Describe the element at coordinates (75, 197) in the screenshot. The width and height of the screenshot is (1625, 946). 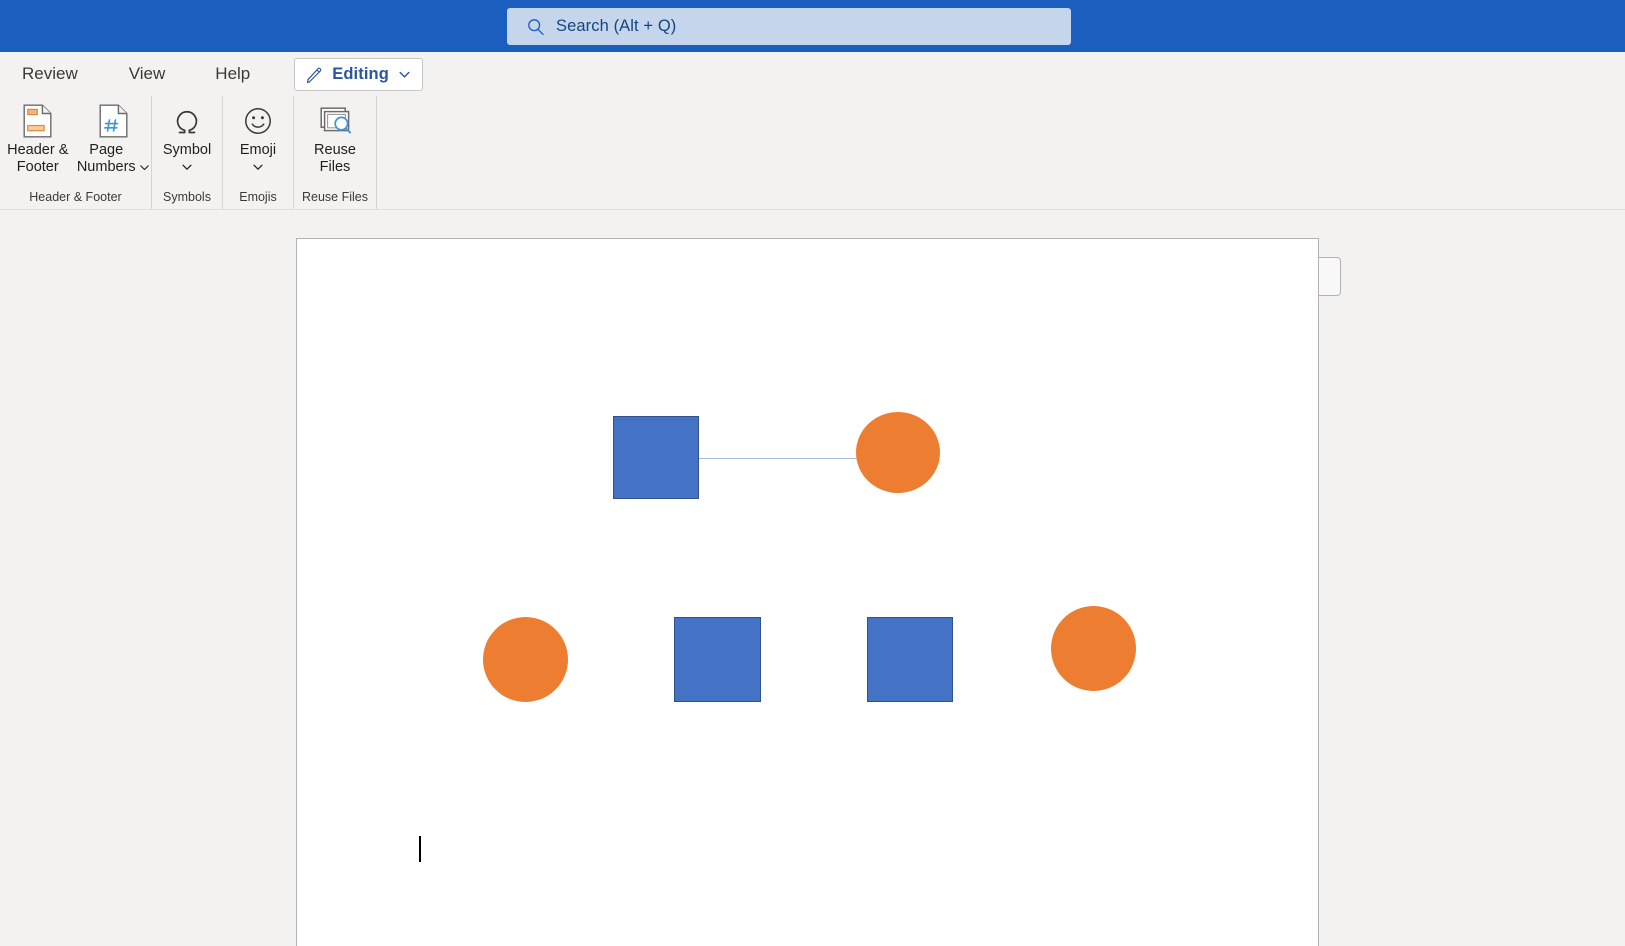
I see `ribbon-group-label: Header & Footer` at that location.